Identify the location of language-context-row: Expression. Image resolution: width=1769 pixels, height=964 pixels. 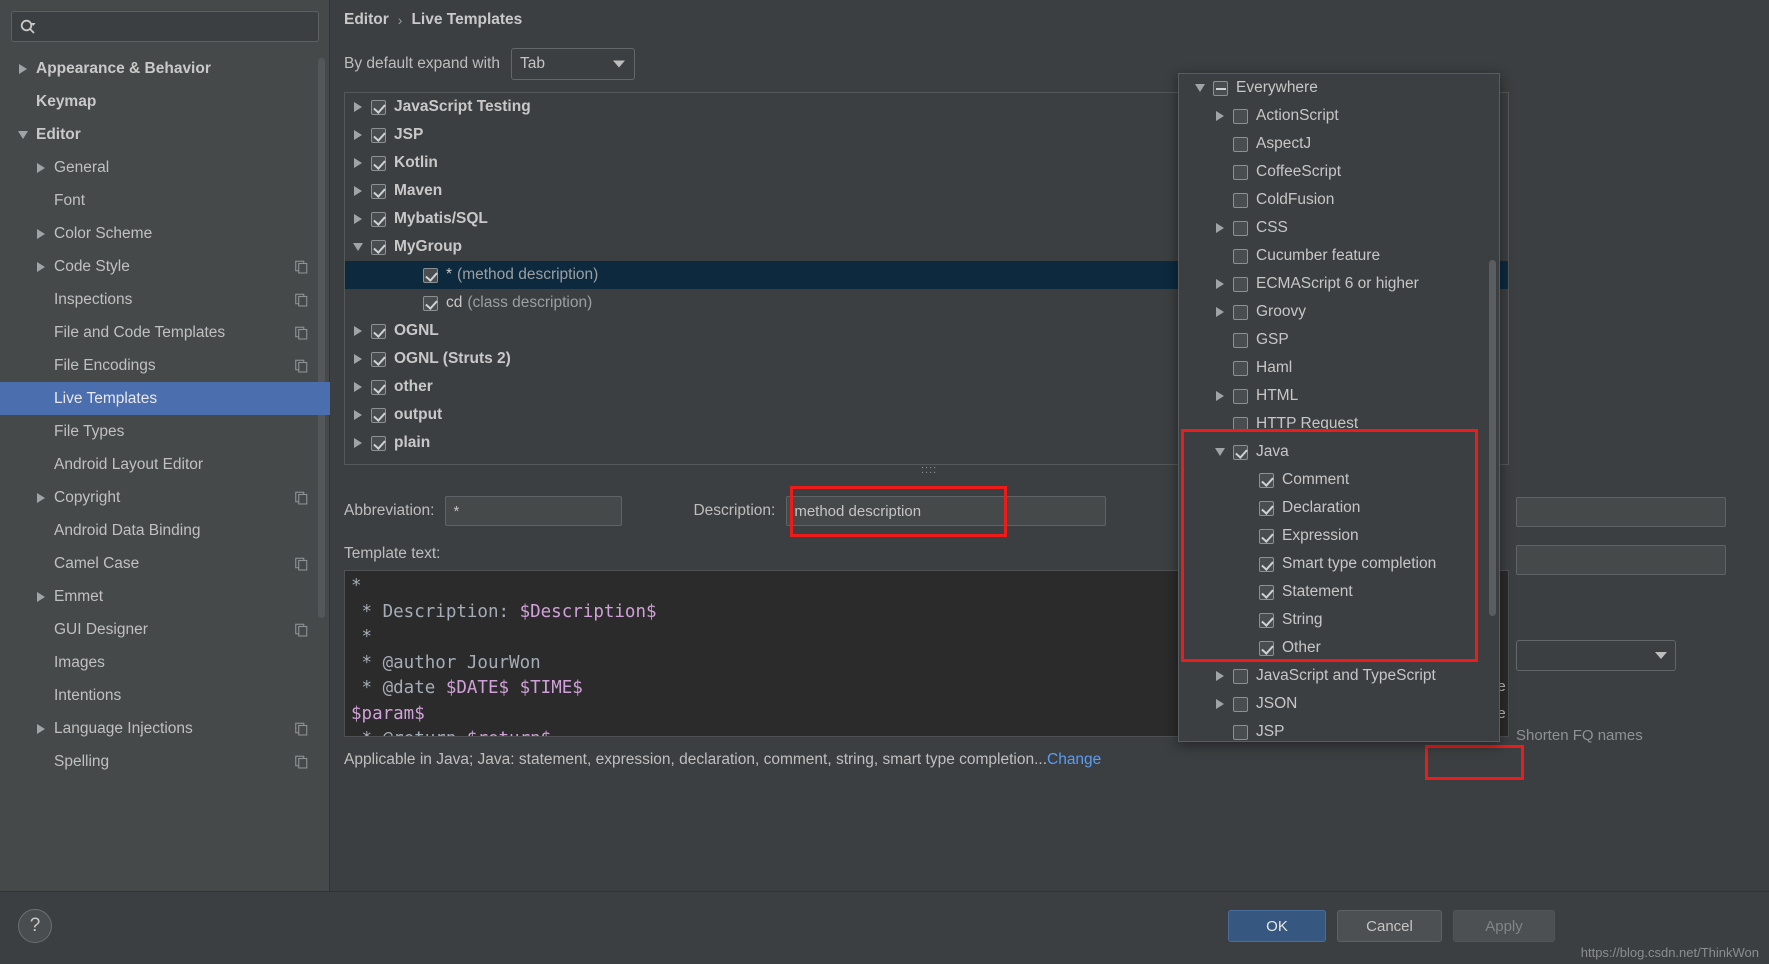
(1339, 536).